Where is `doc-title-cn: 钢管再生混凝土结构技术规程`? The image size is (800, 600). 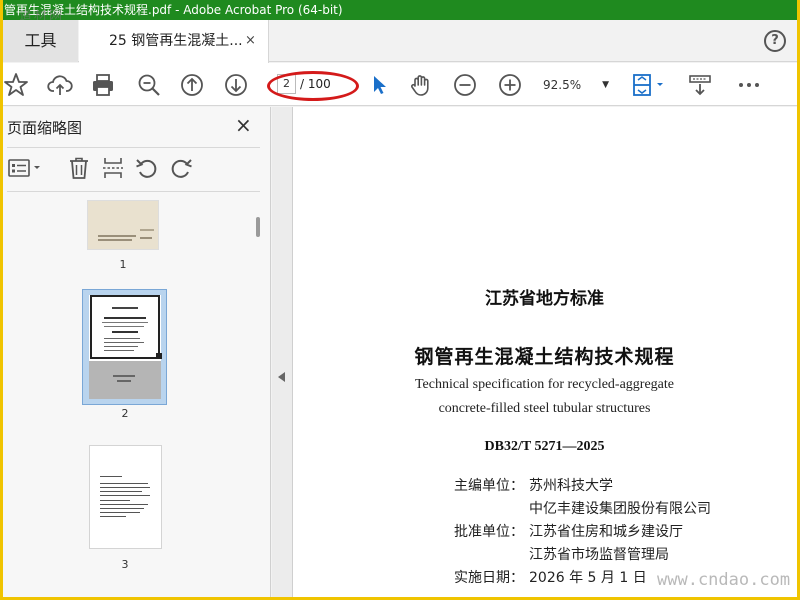 doc-title-cn: 钢管再生混凝土结构技术规程 is located at coordinates (544, 357).